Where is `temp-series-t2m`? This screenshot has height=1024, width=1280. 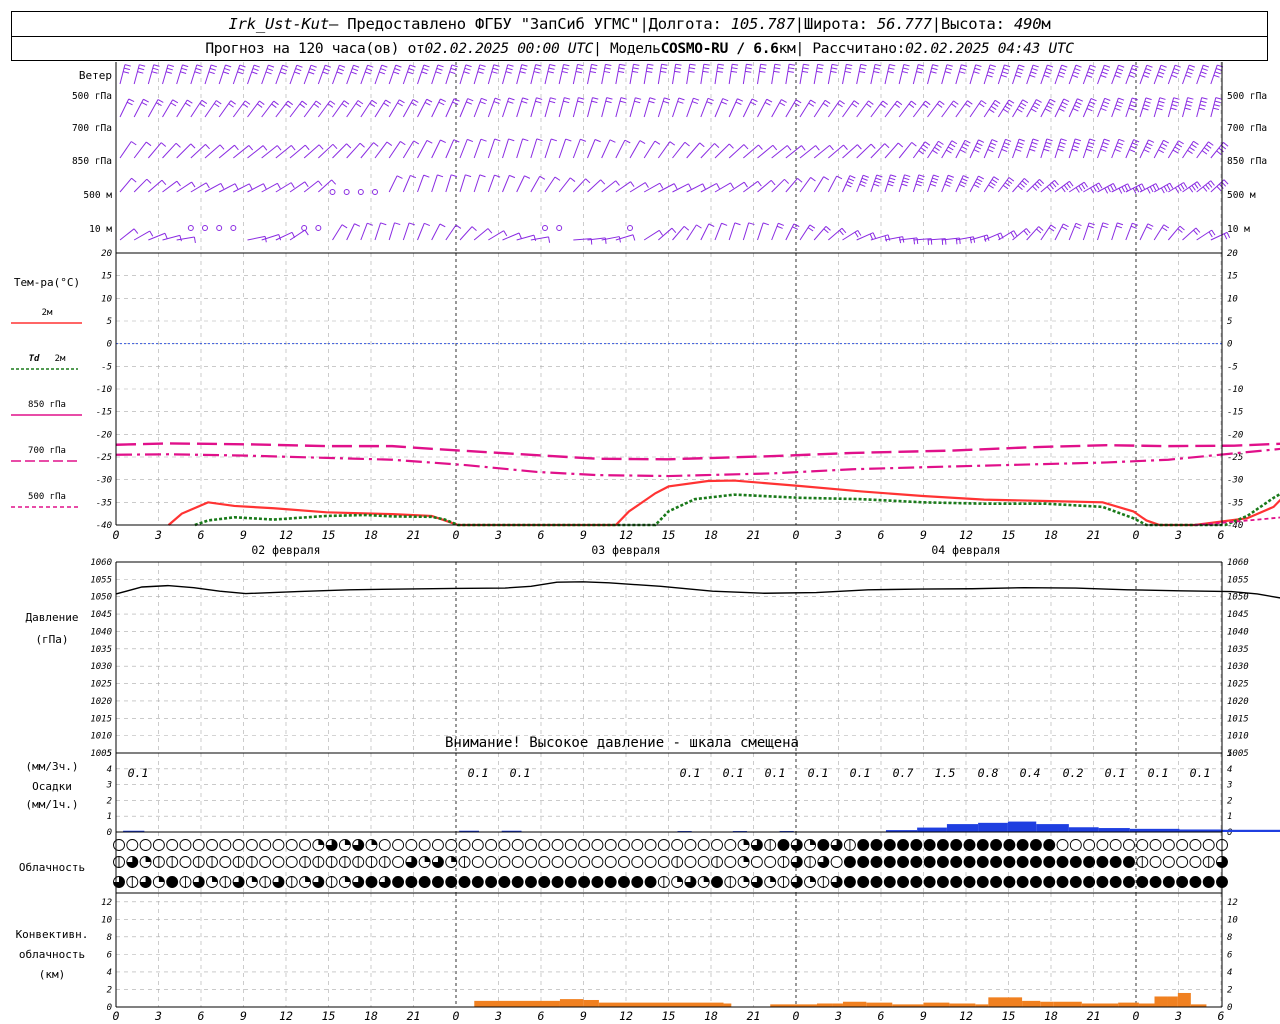 temp-series-t2m is located at coordinates (723, 503).